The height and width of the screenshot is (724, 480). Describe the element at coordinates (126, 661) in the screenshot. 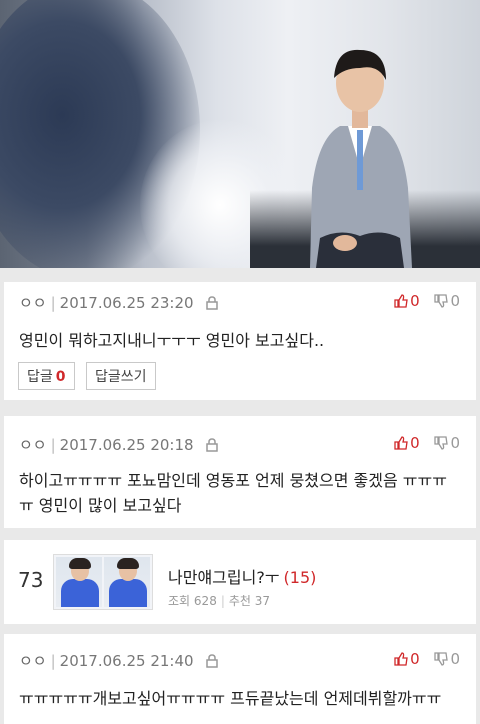

I see `comment-date: 2017.06.25 21:40` at that location.